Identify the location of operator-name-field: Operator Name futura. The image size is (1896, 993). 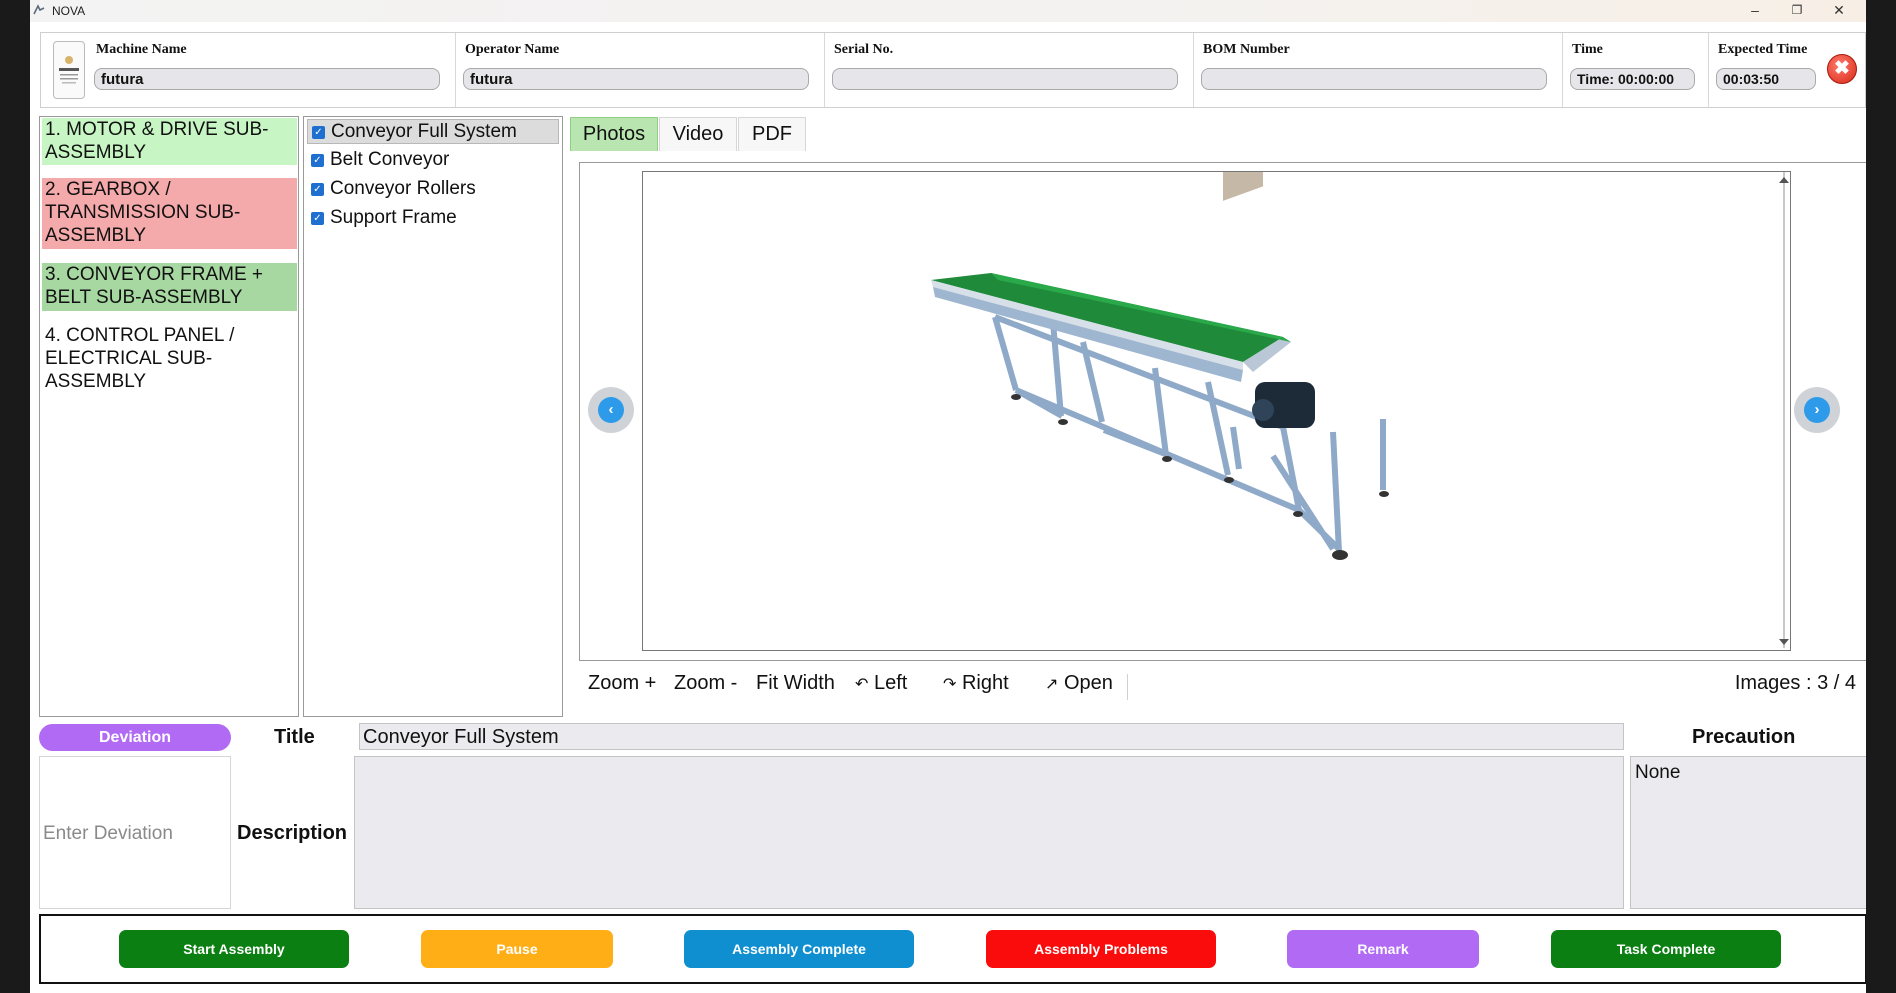
(641, 70).